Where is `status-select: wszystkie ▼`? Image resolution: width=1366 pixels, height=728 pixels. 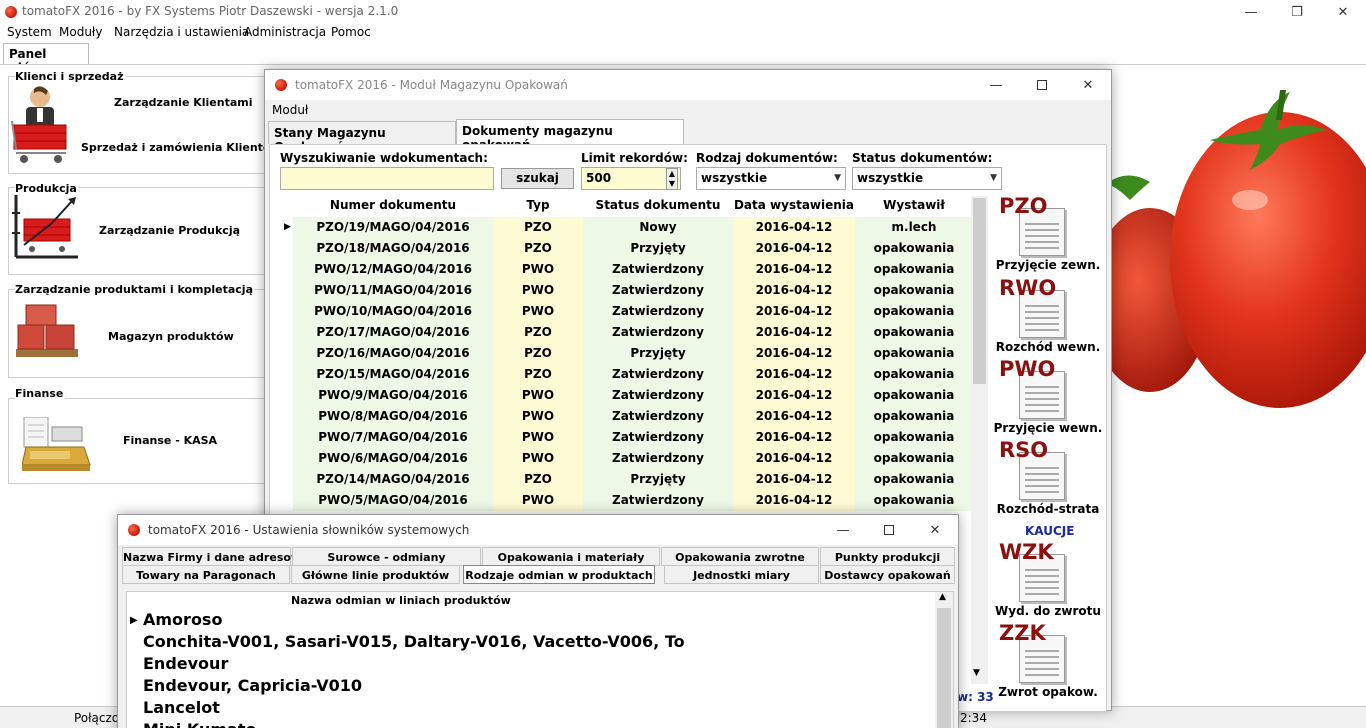 status-select: wszystkie ▼ is located at coordinates (927, 178).